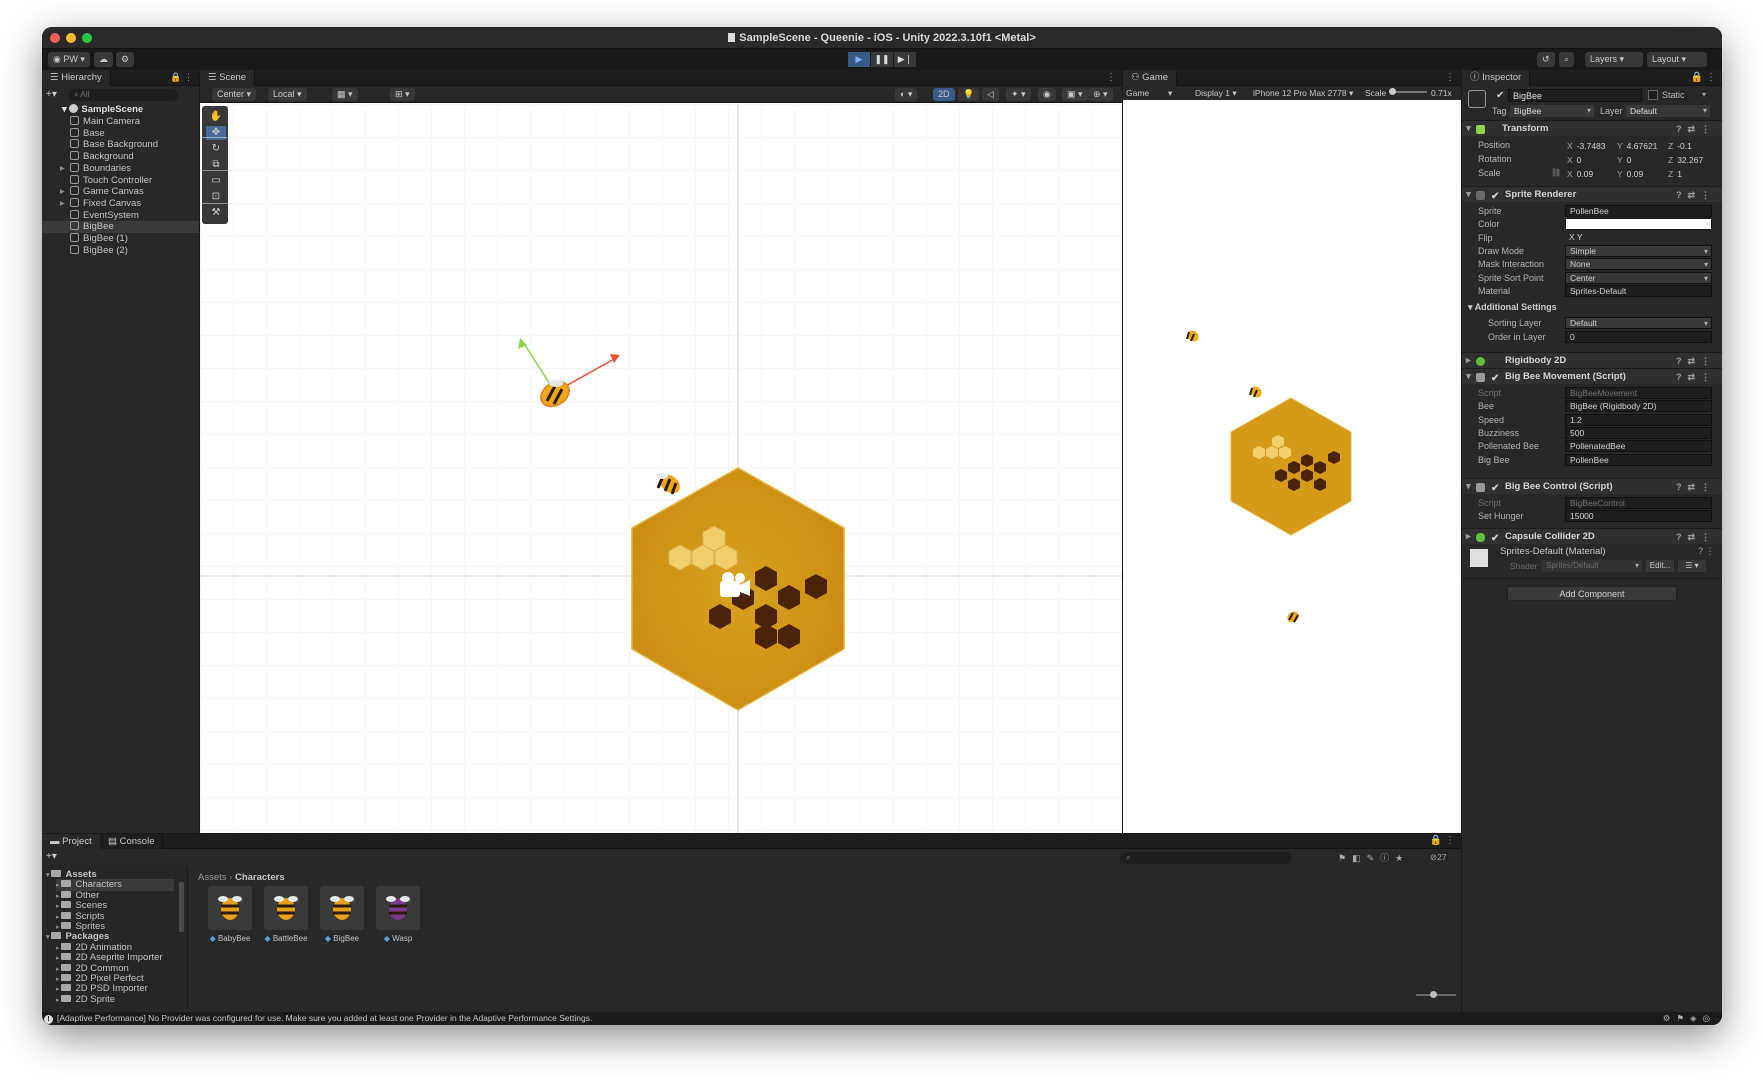 The height and width of the screenshot is (1080, 1763). What do you see at coordinates (882, 59) in the screenshot?
I see `pause-button: ❚❚` at bounding box center [882, 59].